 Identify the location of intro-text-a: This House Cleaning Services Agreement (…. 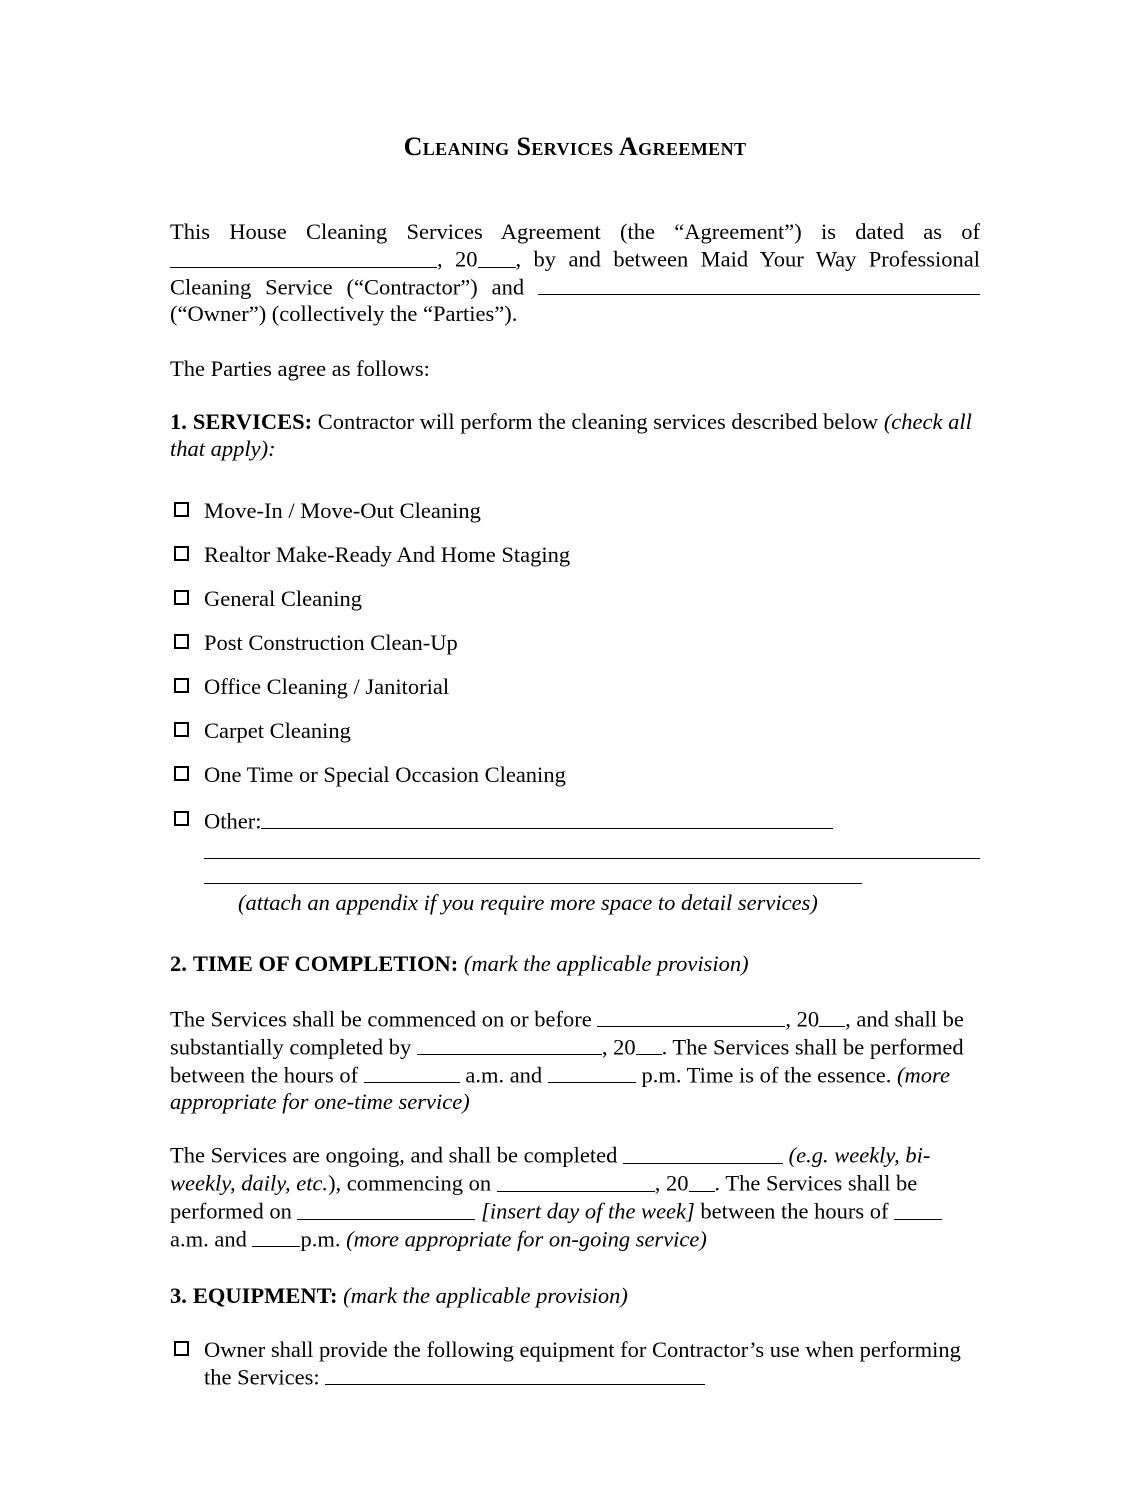
(575, 231).